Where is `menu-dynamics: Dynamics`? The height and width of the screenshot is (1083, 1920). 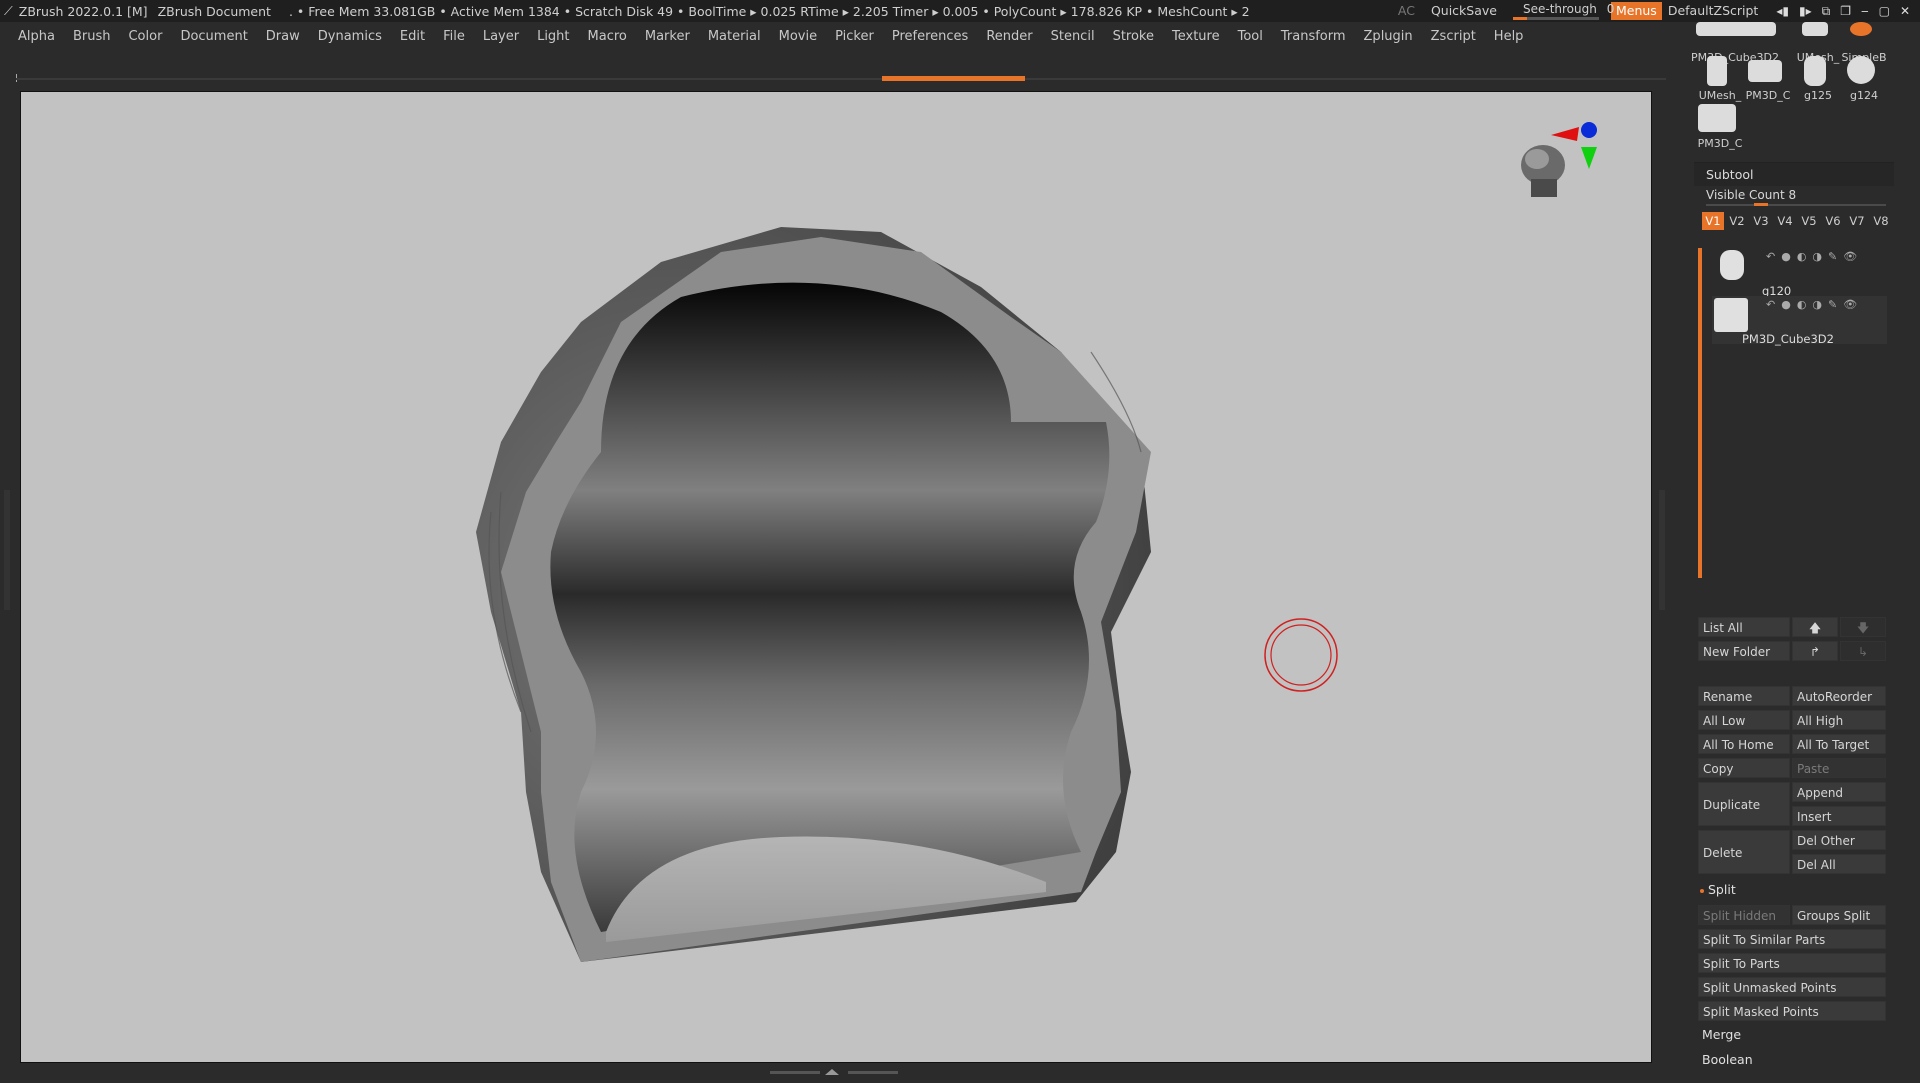 menu-dynamics: Dynamics is located at coordinates (350, 36).